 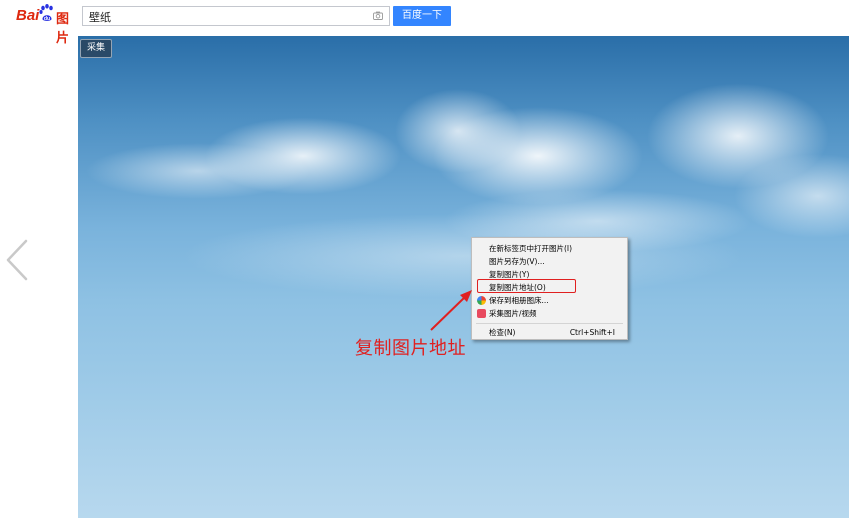 What do you see at coordinates (531, 248) in the screenshot?
I see `menu-item-label: 在新标签页中打开图片(I)` at bounding box center [531, 248].